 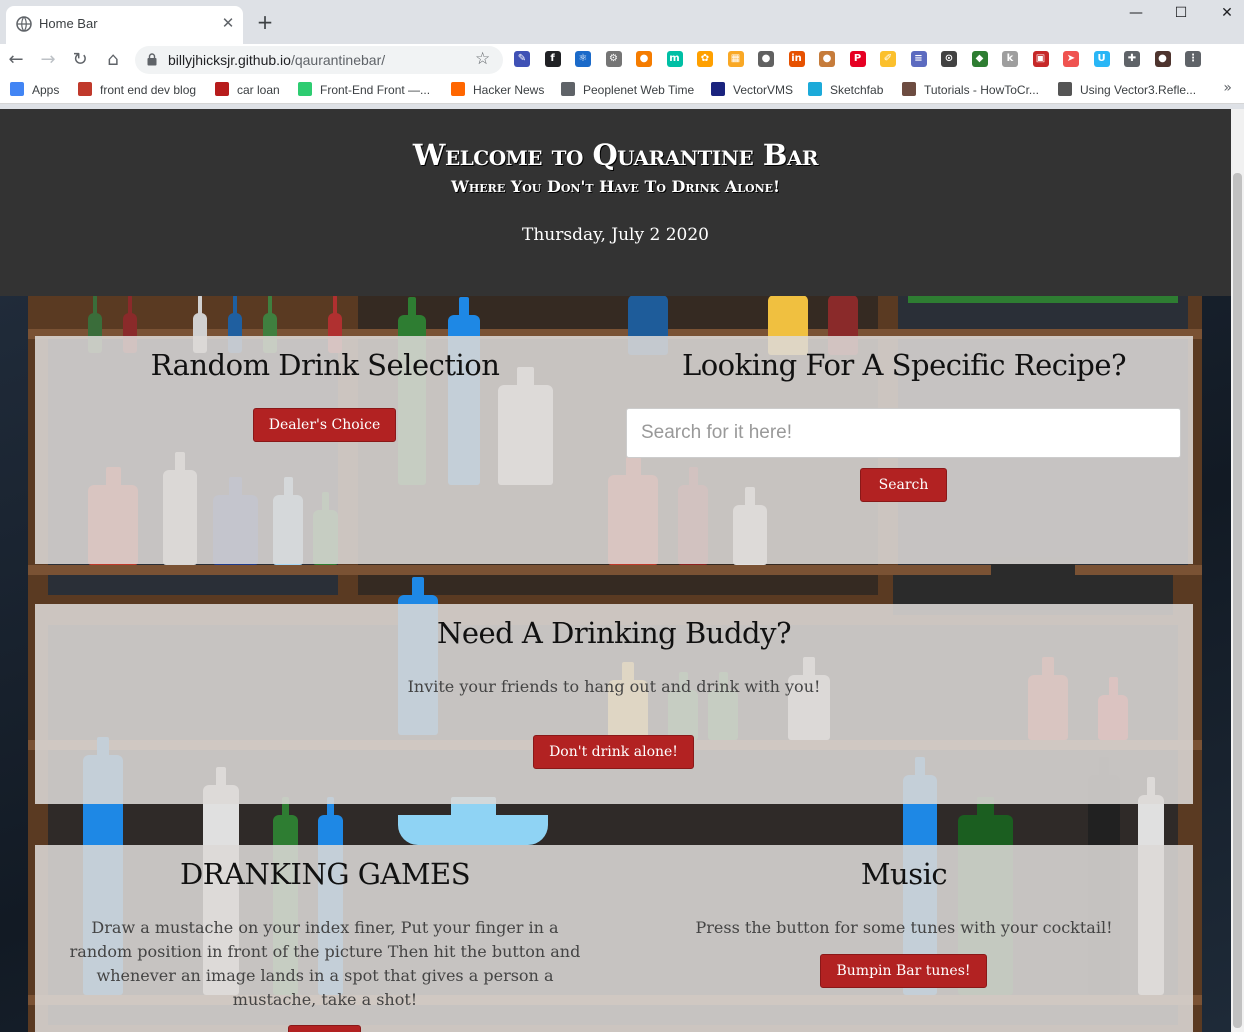 I want to click on hacker-news-icon, so click(x=458, y=89).